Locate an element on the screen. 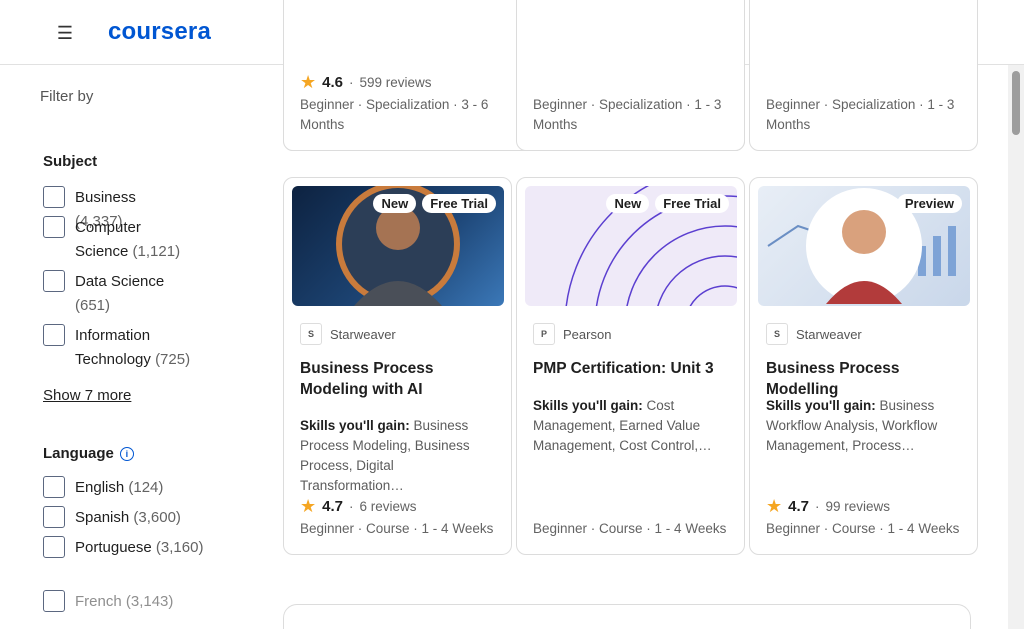 The width and height of the screenshot is (1024, 629). filter-count: (3,160) is located at coordinates (179, 547).